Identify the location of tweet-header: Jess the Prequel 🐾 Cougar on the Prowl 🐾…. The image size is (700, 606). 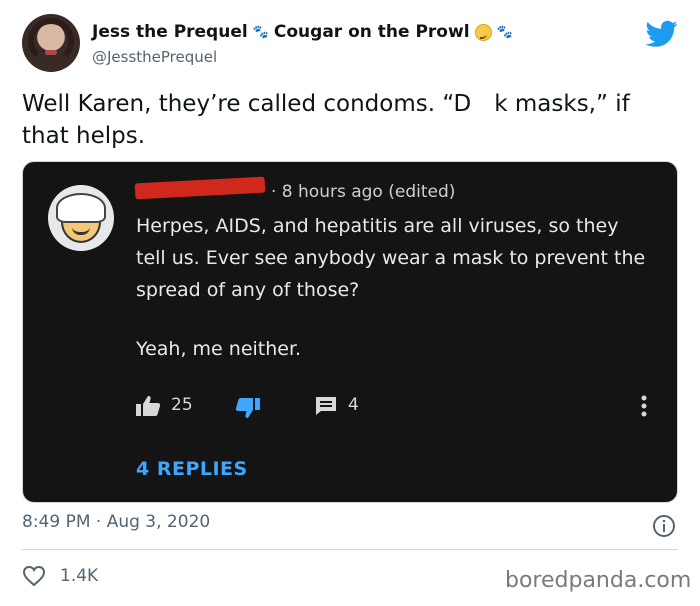
(352, 45).